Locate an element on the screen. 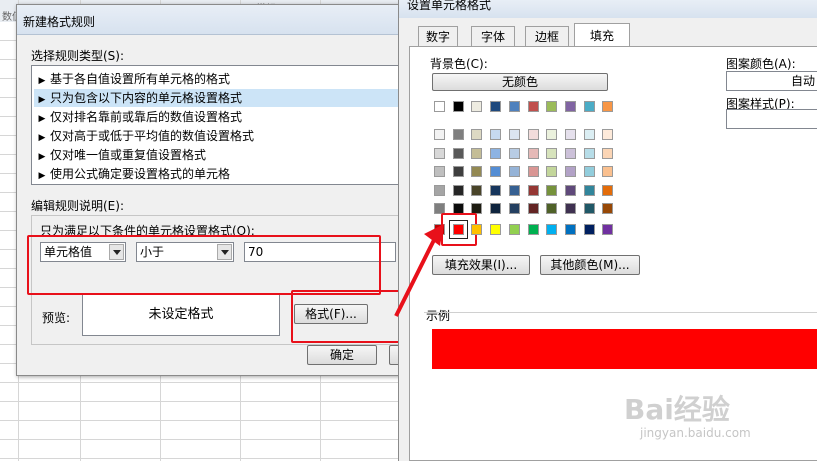 Image resolution: width=817 pixels, height=461 pixels. rule-type-item: ▶ 使用公式确定要设置格式的单元格 is located at coordinates (217, 174).